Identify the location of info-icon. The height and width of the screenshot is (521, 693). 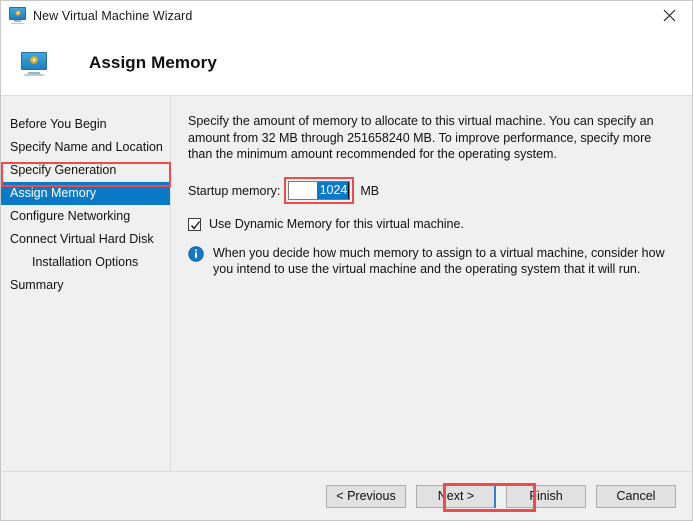
(196, 253).